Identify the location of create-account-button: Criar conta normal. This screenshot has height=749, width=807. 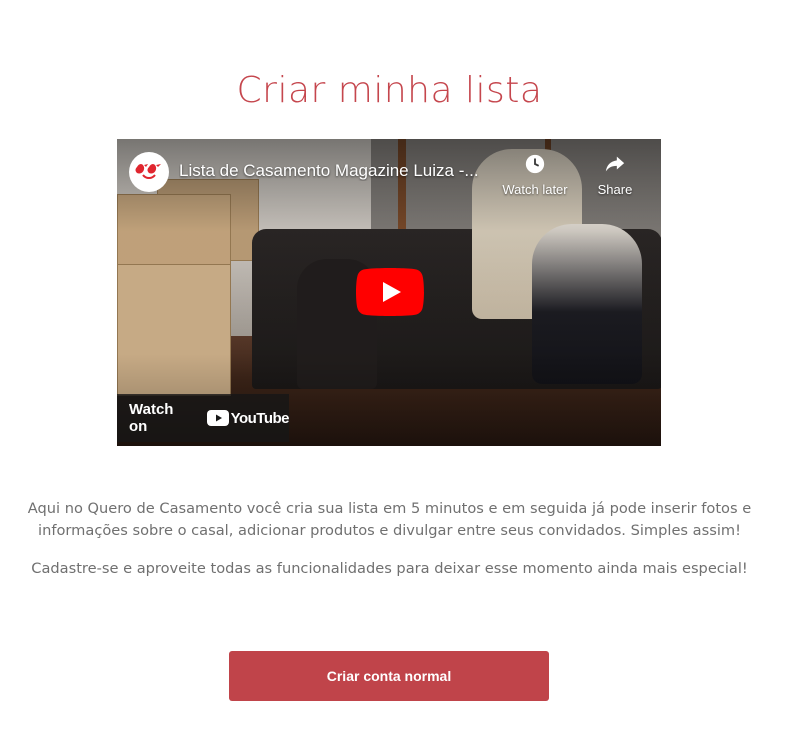
(389, 676).